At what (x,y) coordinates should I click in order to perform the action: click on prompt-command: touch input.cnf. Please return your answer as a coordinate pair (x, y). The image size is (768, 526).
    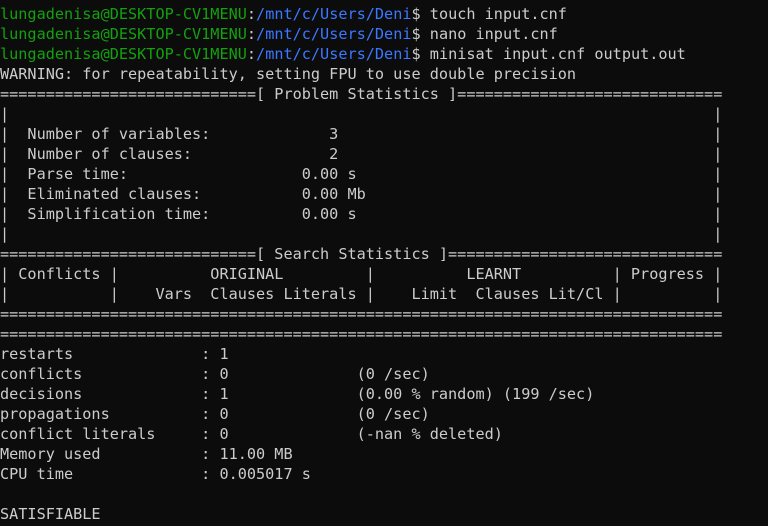
    Looking at the image, I should click on (498, 14).